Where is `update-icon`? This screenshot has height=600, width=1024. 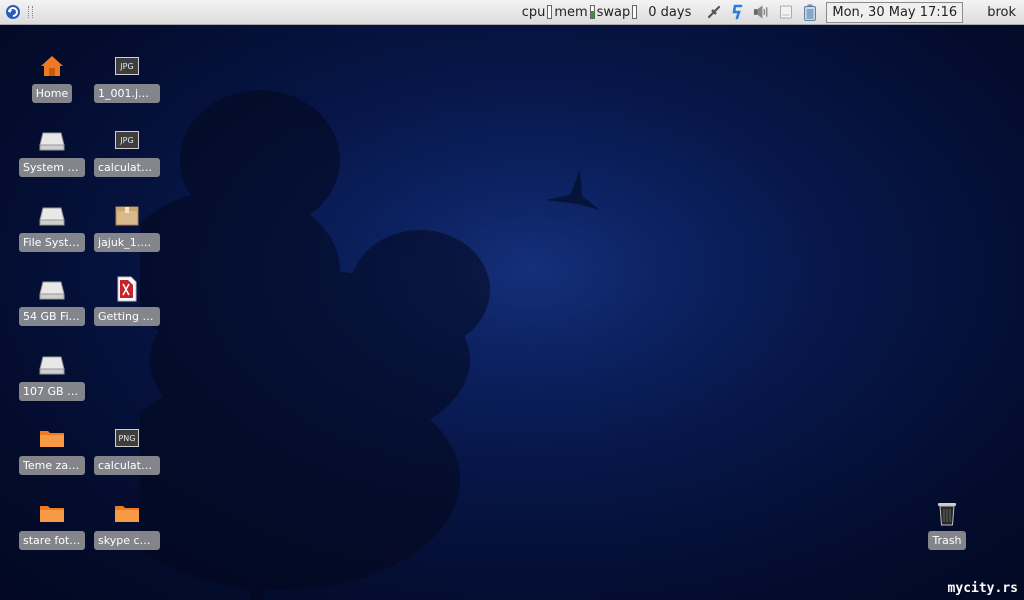
update-icon is located at coordinates (737, 12).